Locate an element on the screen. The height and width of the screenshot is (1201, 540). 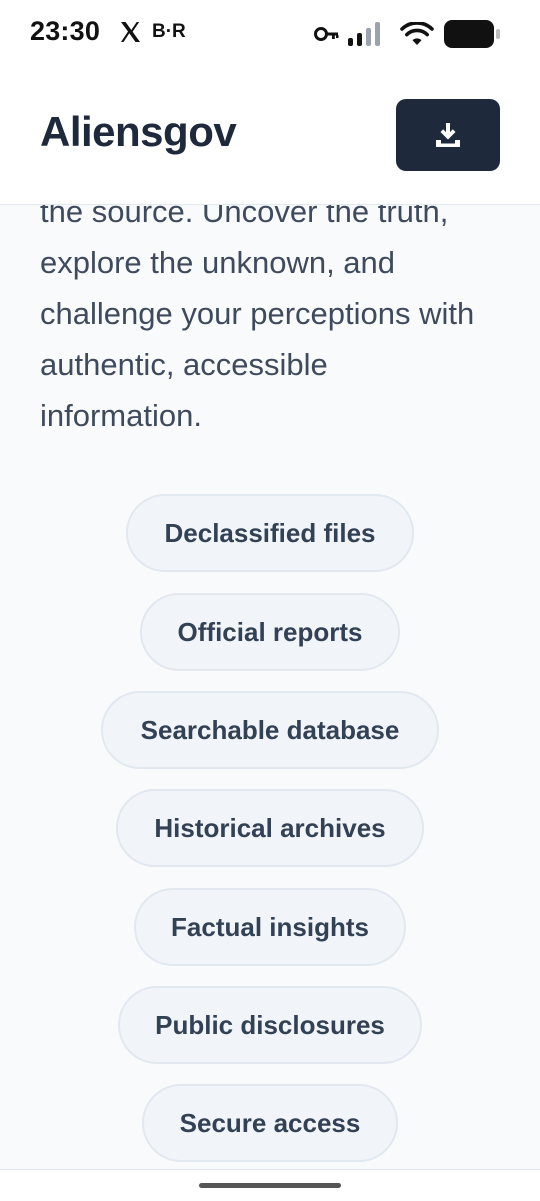
status-time: 23:30 is located at coordinates (65, 31).